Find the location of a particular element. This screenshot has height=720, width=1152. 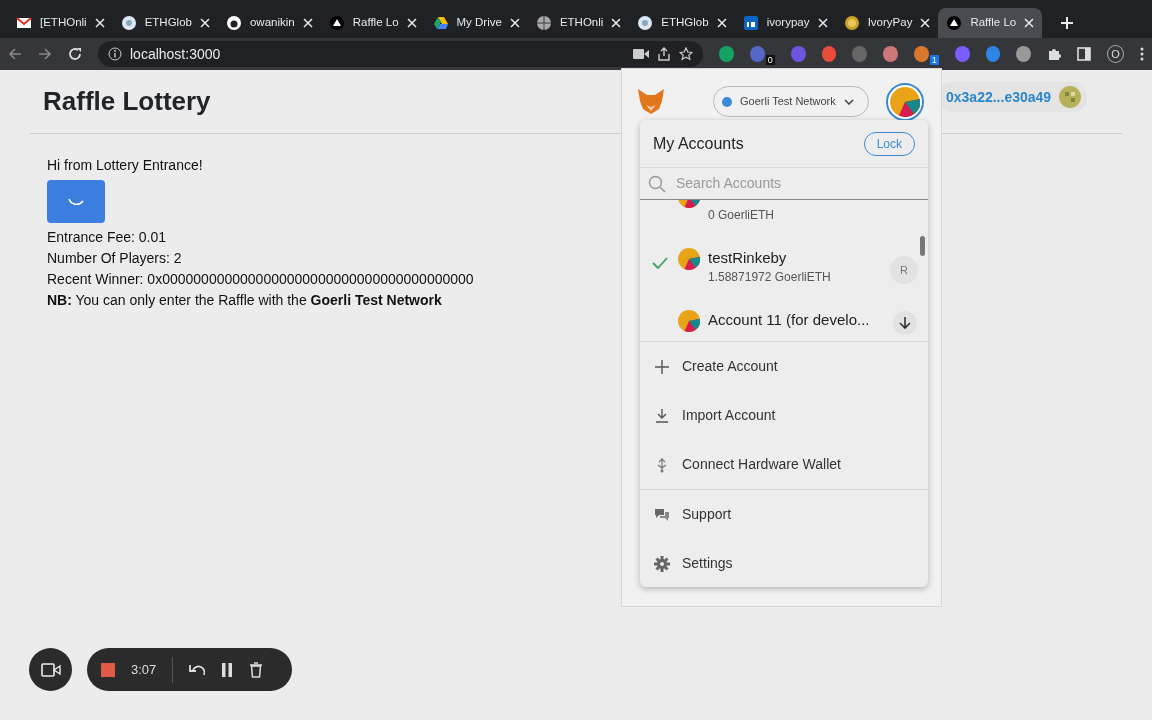

back-icon is located at coordinates (15, 54).